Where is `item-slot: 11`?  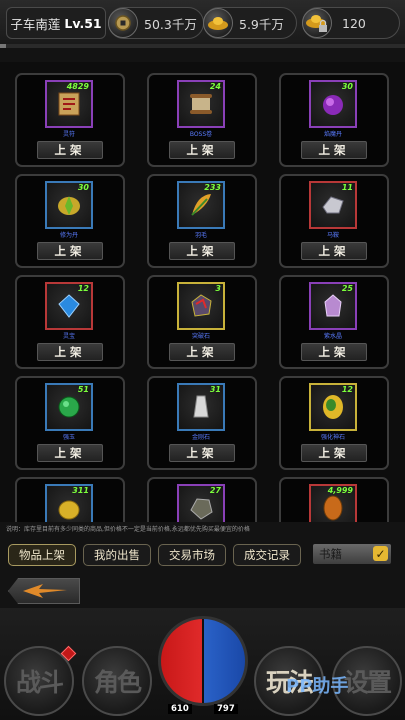
item-slot: 11 is located at coordinates (333, 205).